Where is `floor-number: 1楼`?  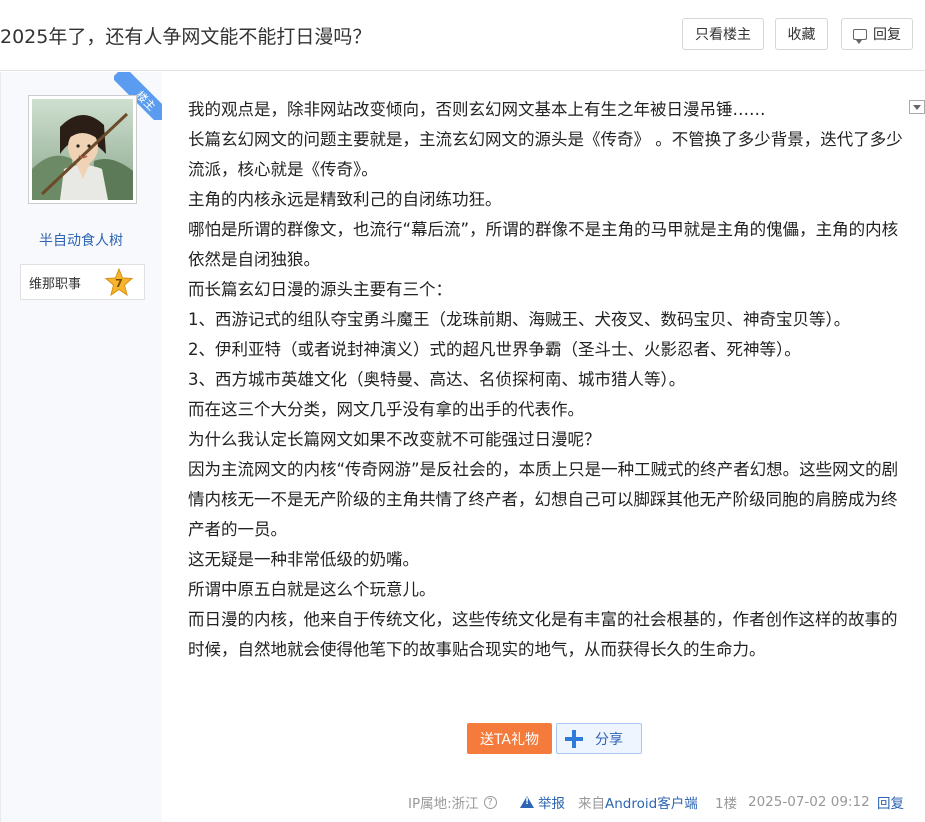
floor-number: 1楼 is located at coordinates (726, 804).